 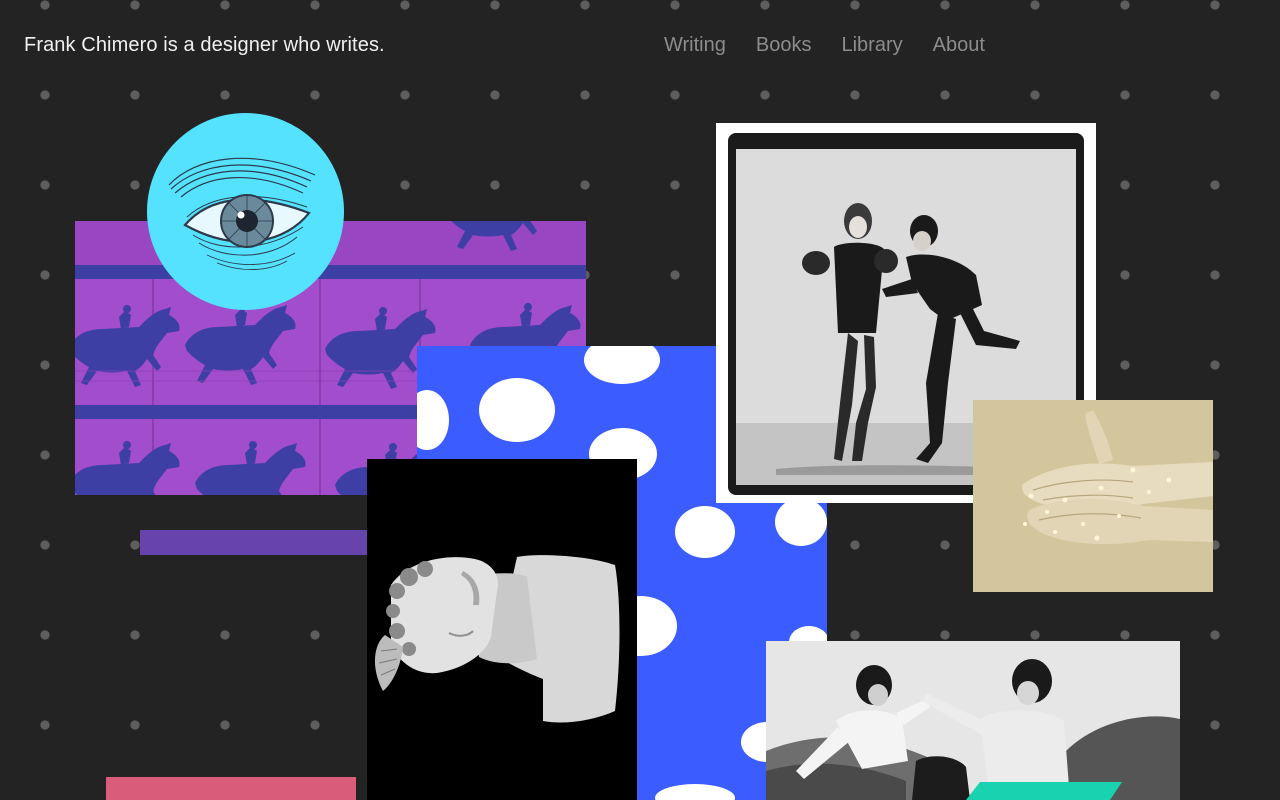 What do you see at coordinates (231, 788) in the screenshot?
I see `pink-bar-shape` at bounding box center [231, 788].